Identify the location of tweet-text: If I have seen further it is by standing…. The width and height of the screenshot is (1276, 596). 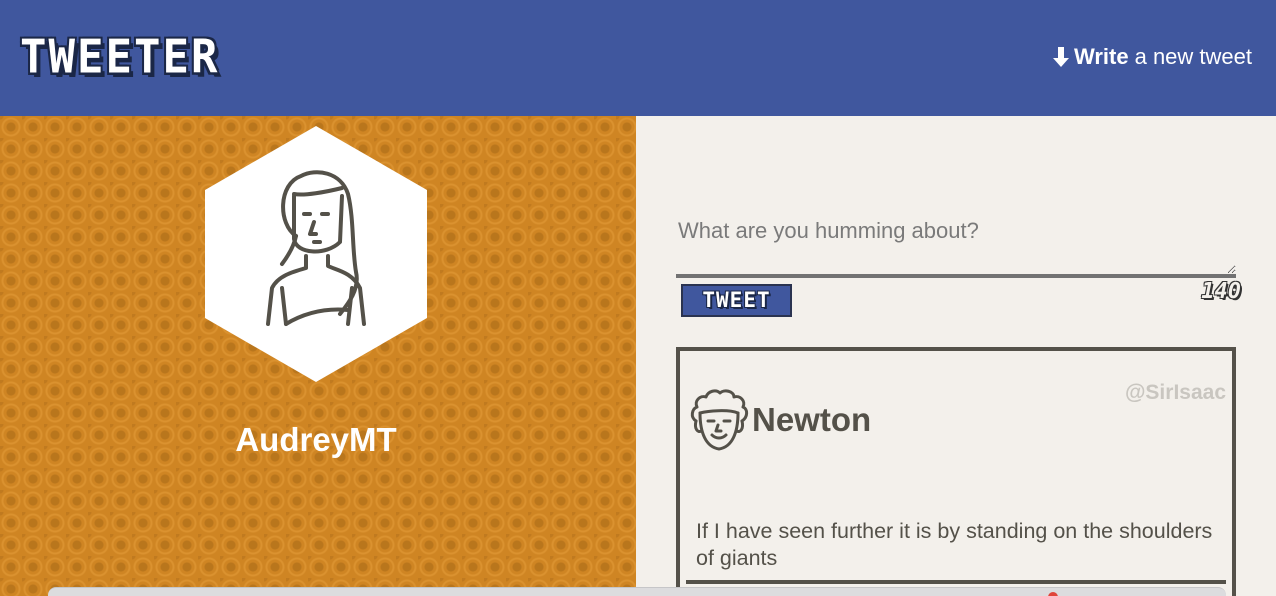
(954, 544).